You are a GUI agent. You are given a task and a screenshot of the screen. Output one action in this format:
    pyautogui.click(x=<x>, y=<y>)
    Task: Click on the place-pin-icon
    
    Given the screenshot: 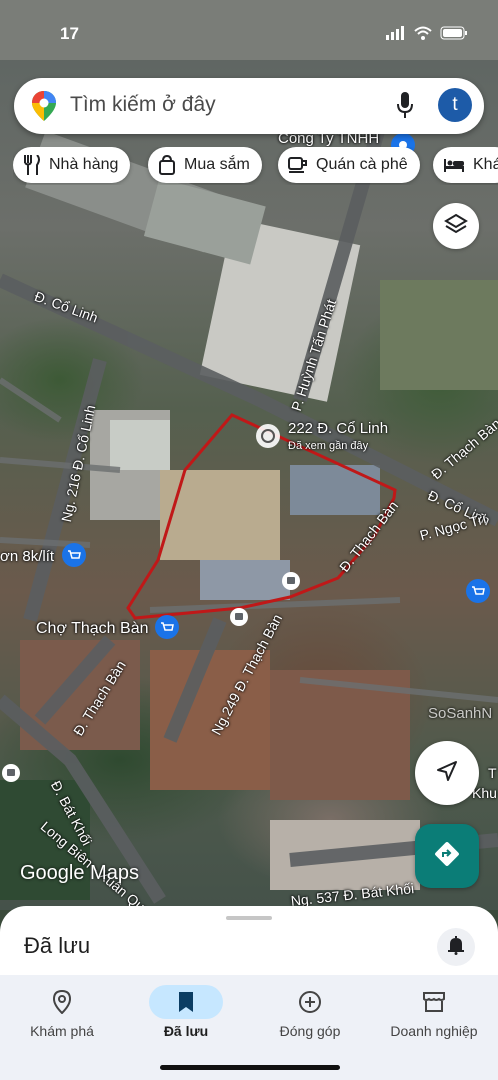 What is the action you would take?
    pyautogui.click(x=268, y=436)
    